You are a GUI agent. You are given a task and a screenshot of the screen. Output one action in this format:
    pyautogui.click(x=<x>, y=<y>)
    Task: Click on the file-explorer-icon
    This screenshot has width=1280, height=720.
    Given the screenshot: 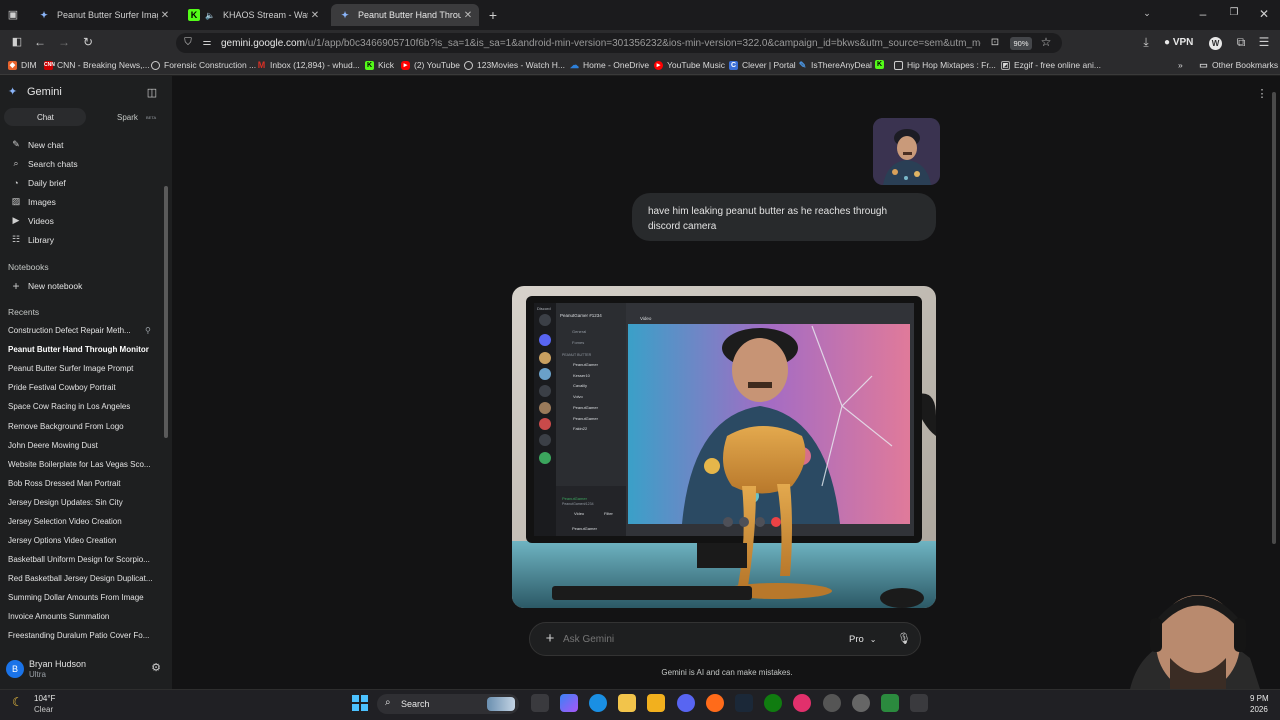 What is the action you would take?
    pyautogui.click(x=656, y=703)
    